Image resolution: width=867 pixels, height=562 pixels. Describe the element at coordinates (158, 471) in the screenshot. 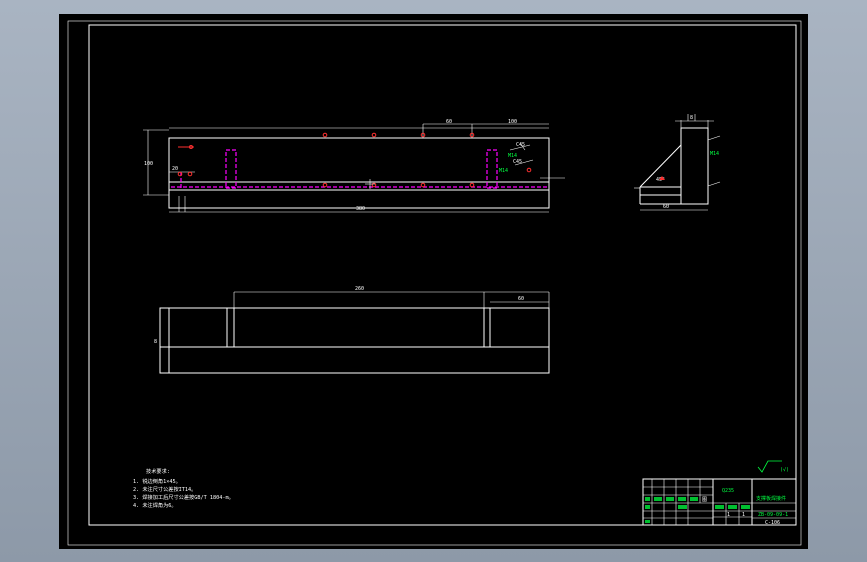

I see `notes-title: 技术要求:` at that location.